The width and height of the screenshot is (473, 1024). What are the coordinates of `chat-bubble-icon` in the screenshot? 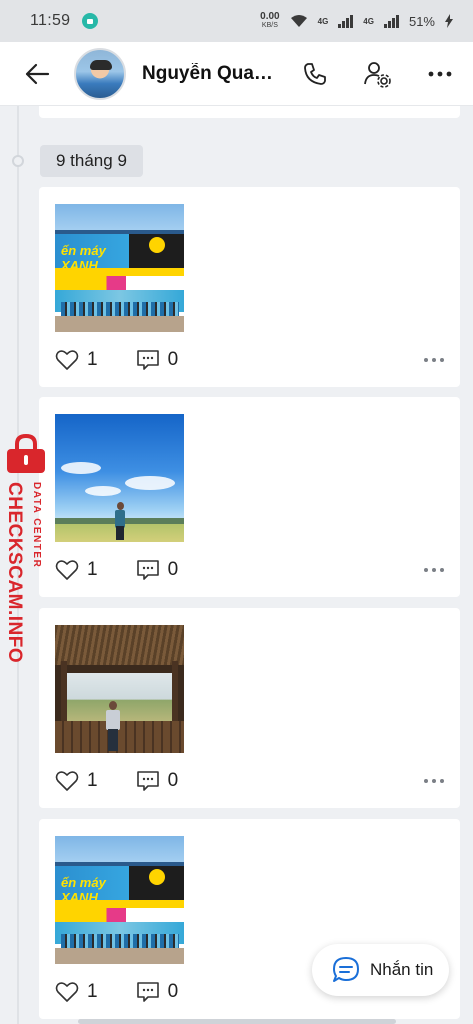 It's located at (346, 970).